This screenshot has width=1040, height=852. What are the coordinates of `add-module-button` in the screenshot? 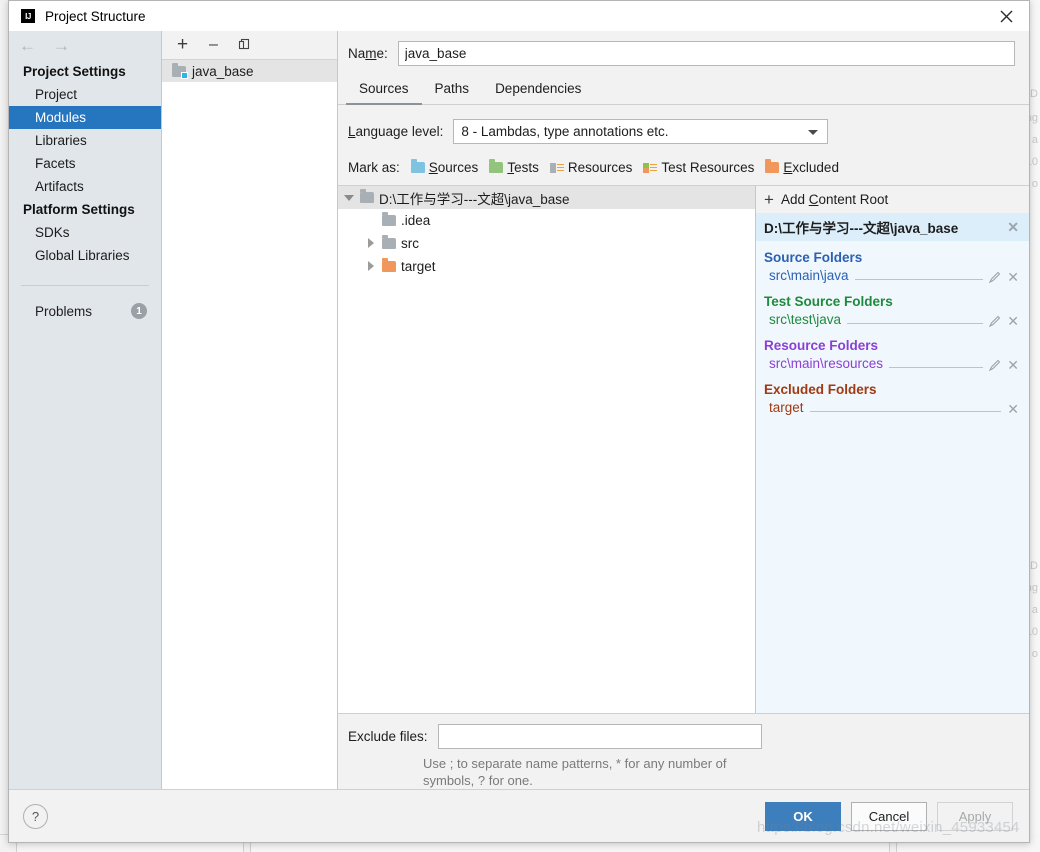 It's located at (182, 45).